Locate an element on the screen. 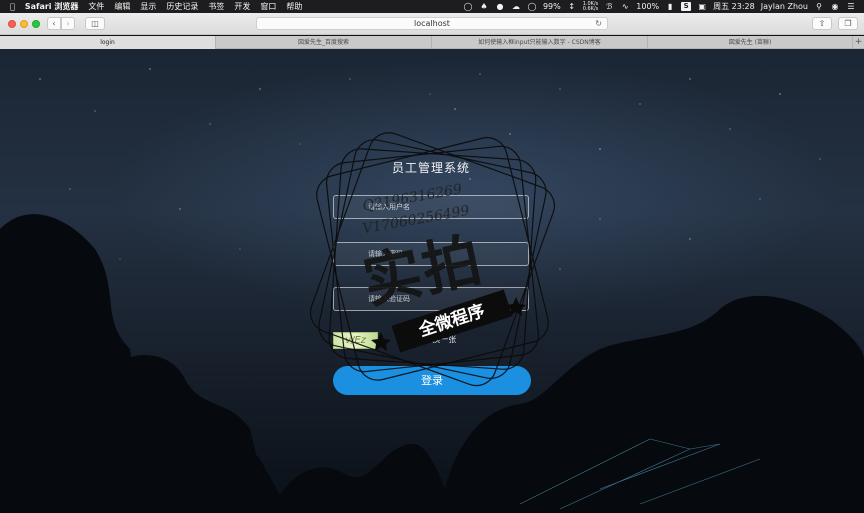 Image resolution: width=864 pixels, height=513 pixels. wifi-icon: ∿ is located at coordinates (625, 6).